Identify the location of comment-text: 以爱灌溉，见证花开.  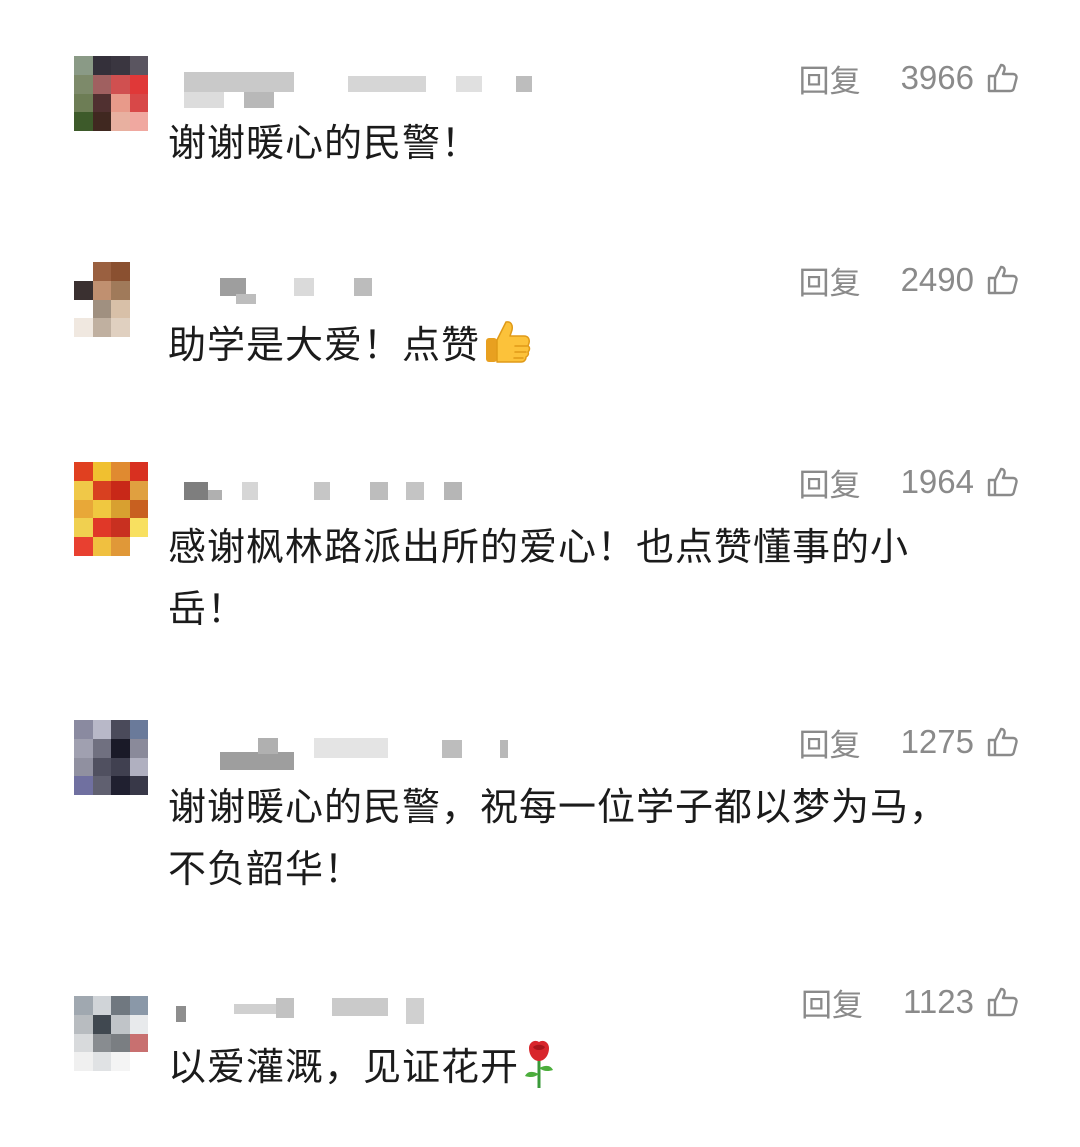
(568, 1067).